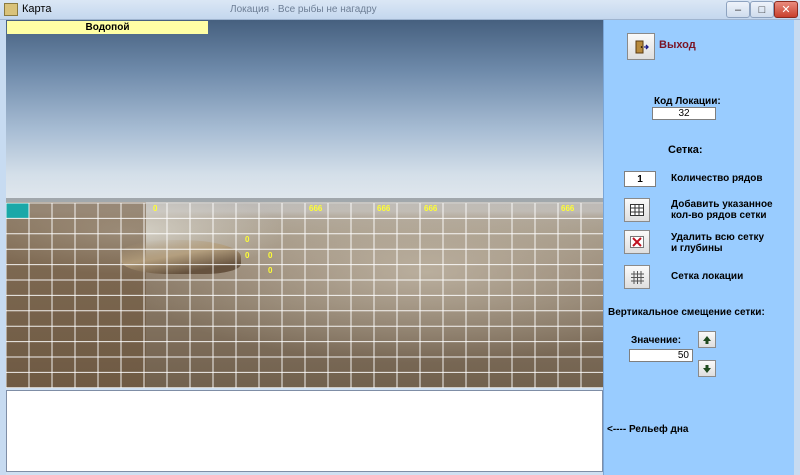 The height and width of the screenshot is (475, 800). What do you see at coordinates (304, 431) in the screenshot?
I see `bottom-relief-canvas` at bounding box center [304, 431].